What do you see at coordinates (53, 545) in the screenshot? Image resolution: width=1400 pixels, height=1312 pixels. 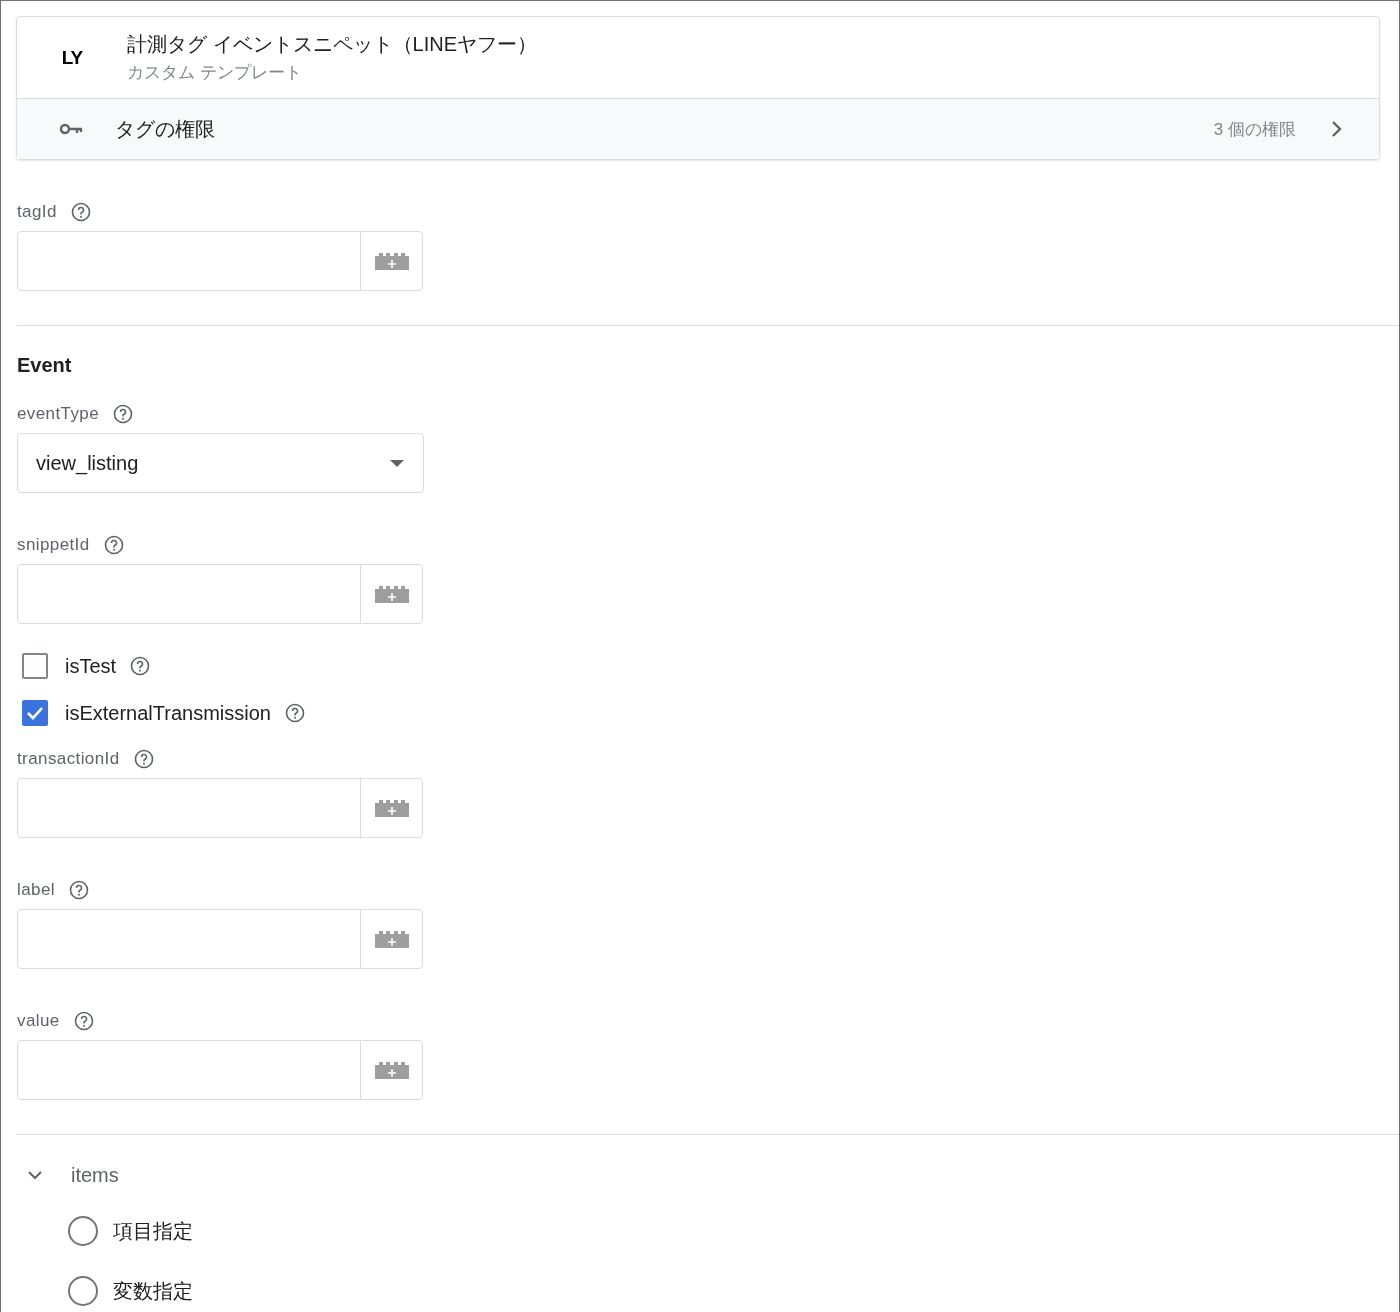 I see `field-label: snippetId` at bounding box center [53, 545].